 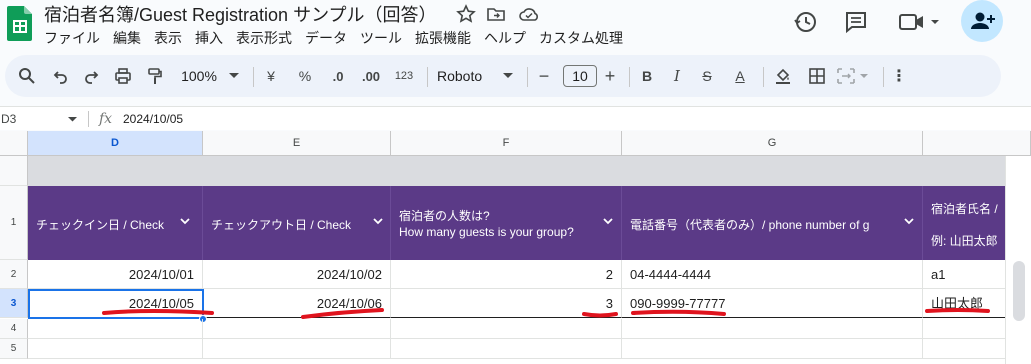 What do you see at coordinates (546, 313) in the screenshot?
I see `red-annotation-marks` at bounding box center [546, 313].